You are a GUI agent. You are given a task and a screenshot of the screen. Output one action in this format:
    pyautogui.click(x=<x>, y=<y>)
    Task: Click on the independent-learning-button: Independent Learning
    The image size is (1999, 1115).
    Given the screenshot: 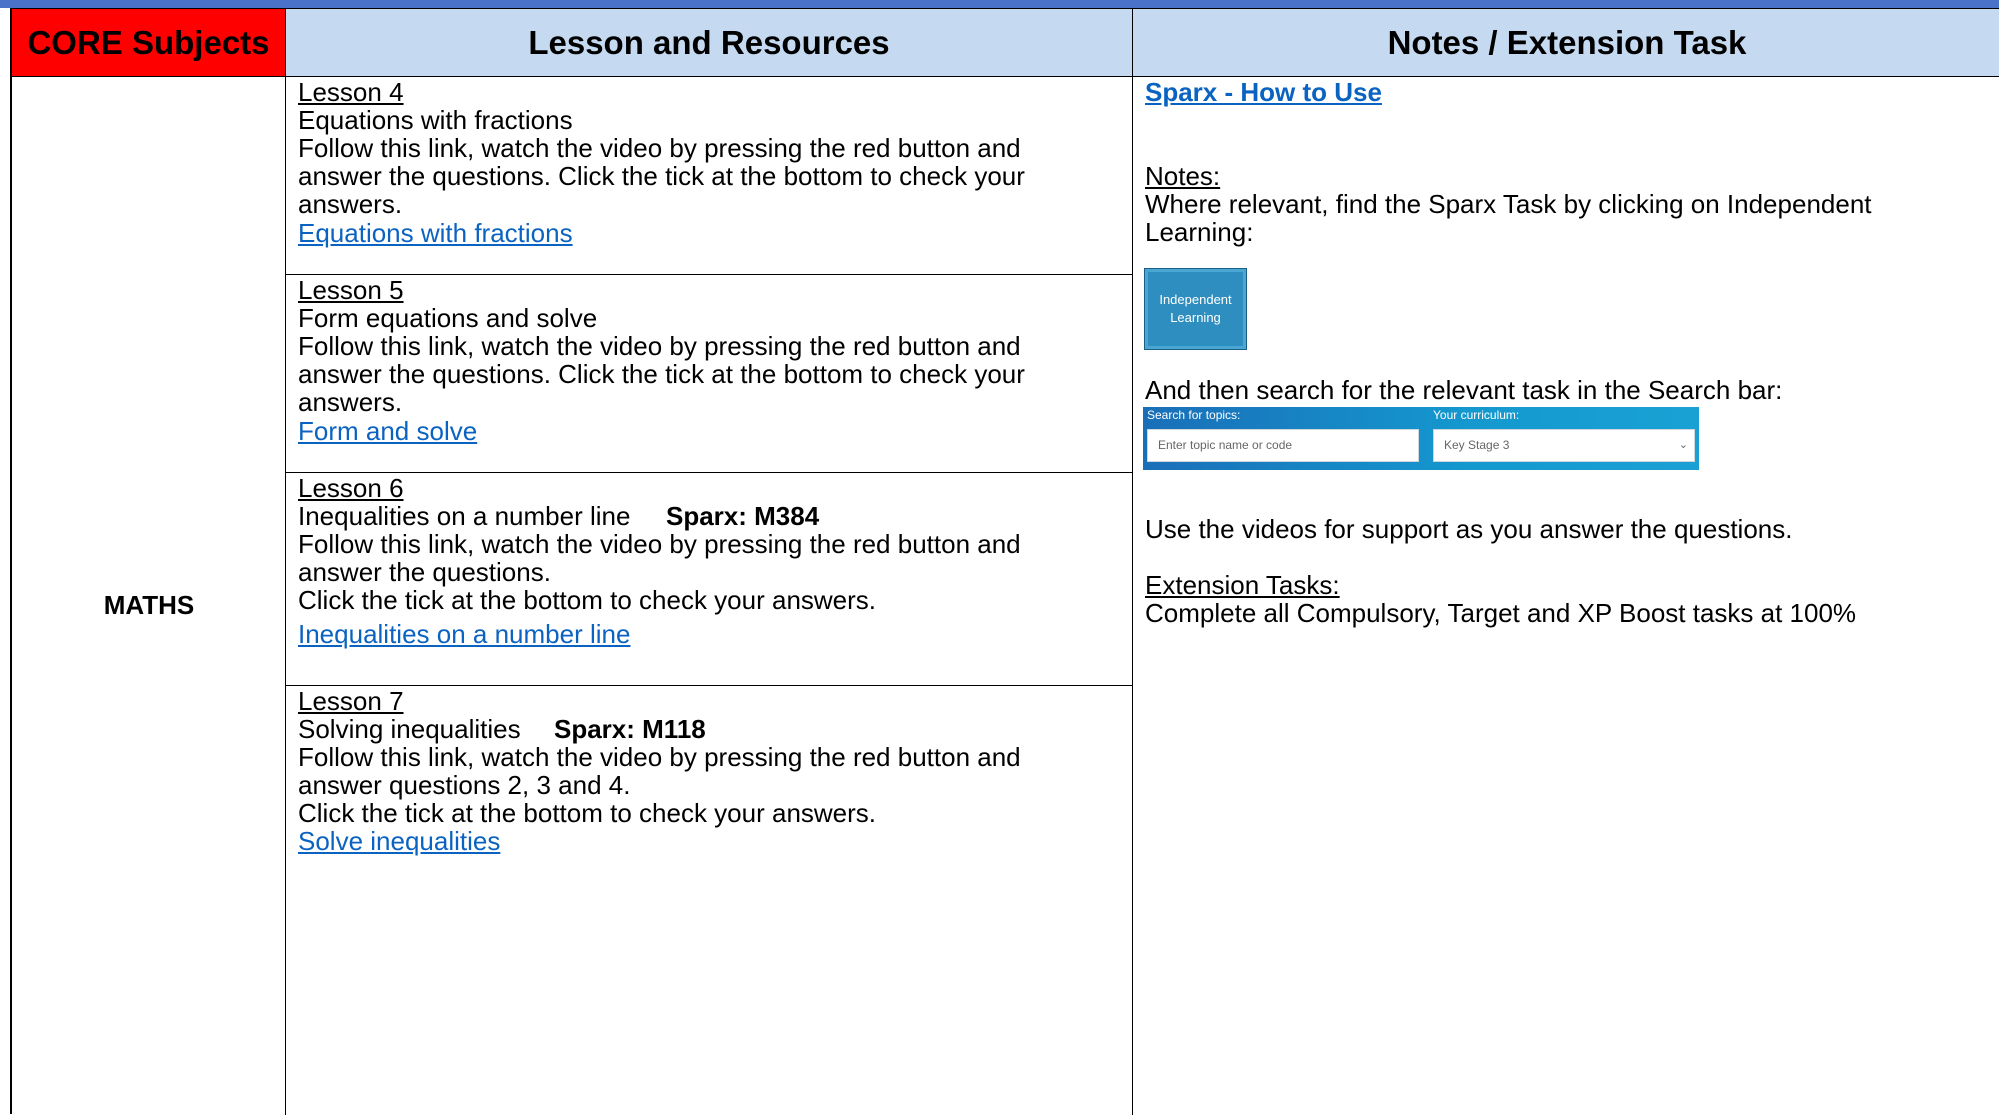 What is the action you would take?
    pyautogui.click(x=1195, y=309)
    